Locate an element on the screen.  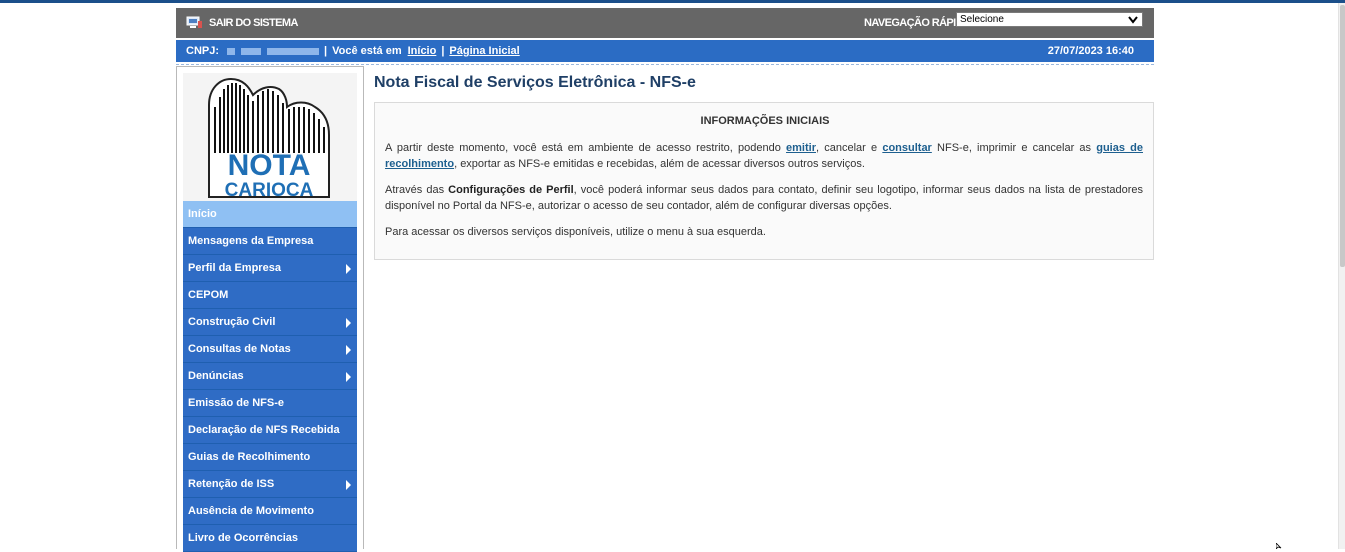
breadcrumb-link-inicio: Início is located at coordinates (422, 51).